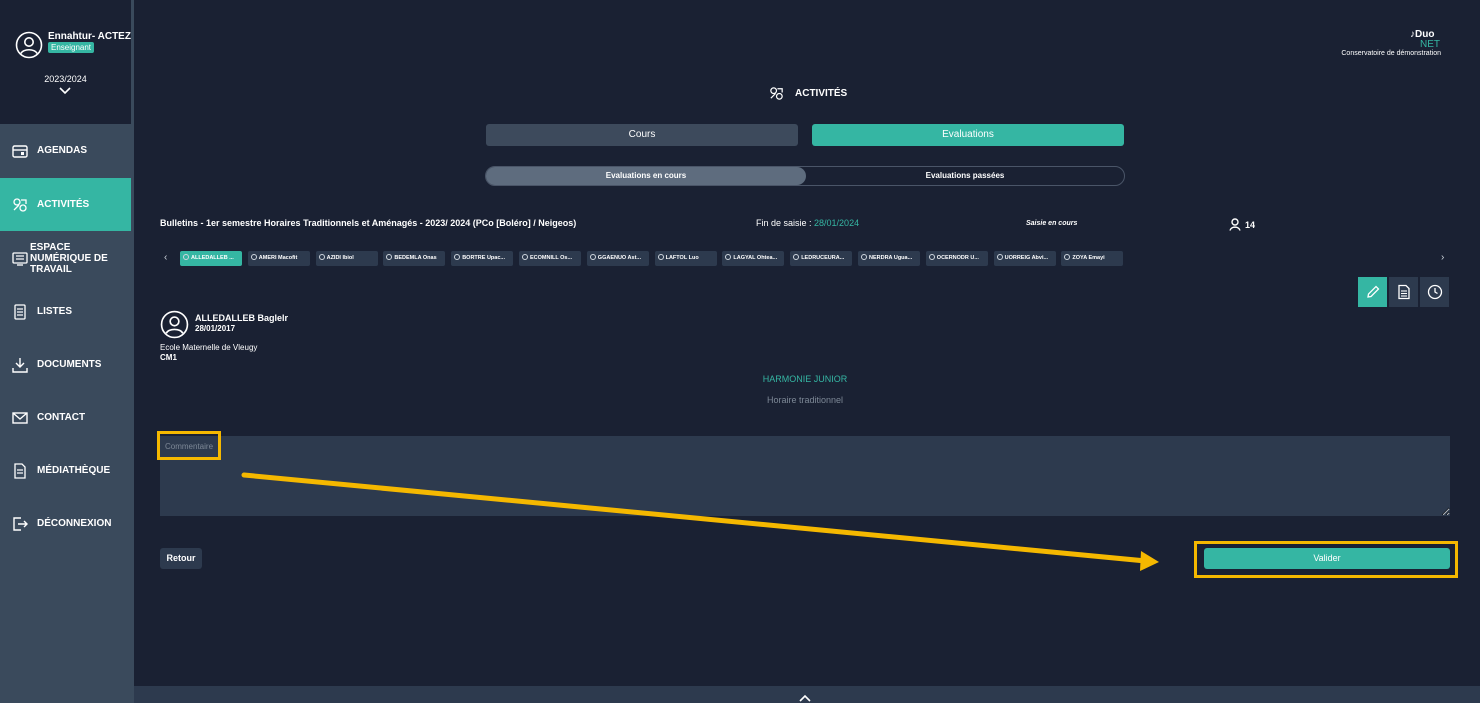 The width and height of the screenshot is (1480, 703). I want to click on sidebar-item-label: DÉCONNEXION, so click(74, 523).